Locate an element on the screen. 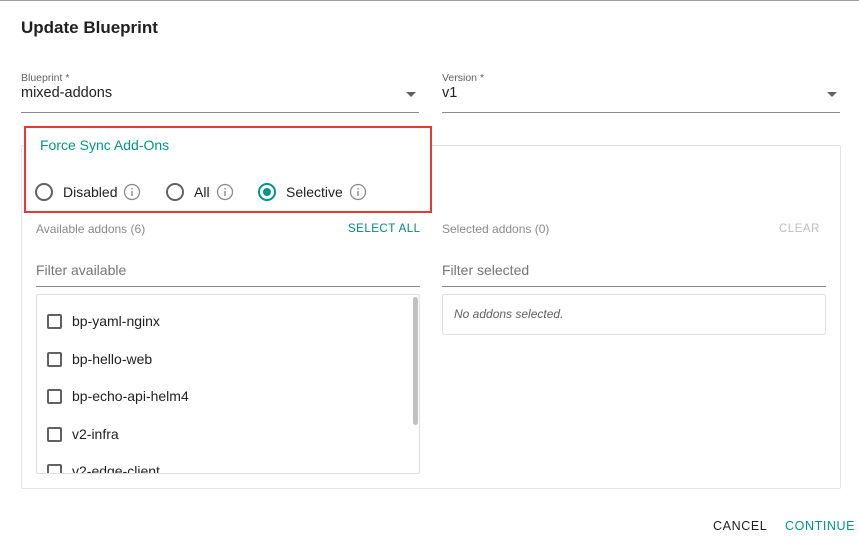 The image size is (859, 543). radio-all-label: All is located at coordinates (202, 192).